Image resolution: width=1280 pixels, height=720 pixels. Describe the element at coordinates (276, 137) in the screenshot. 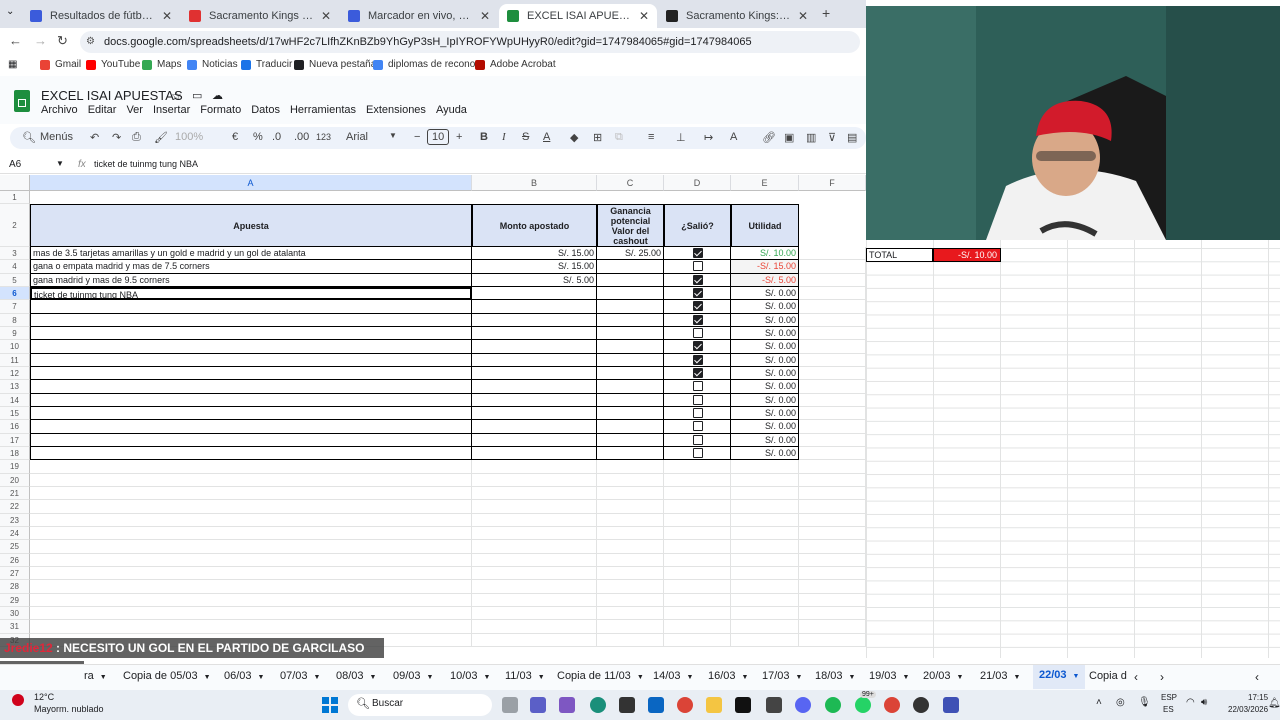

I see `decrease-decimal-button: .0` at that location.